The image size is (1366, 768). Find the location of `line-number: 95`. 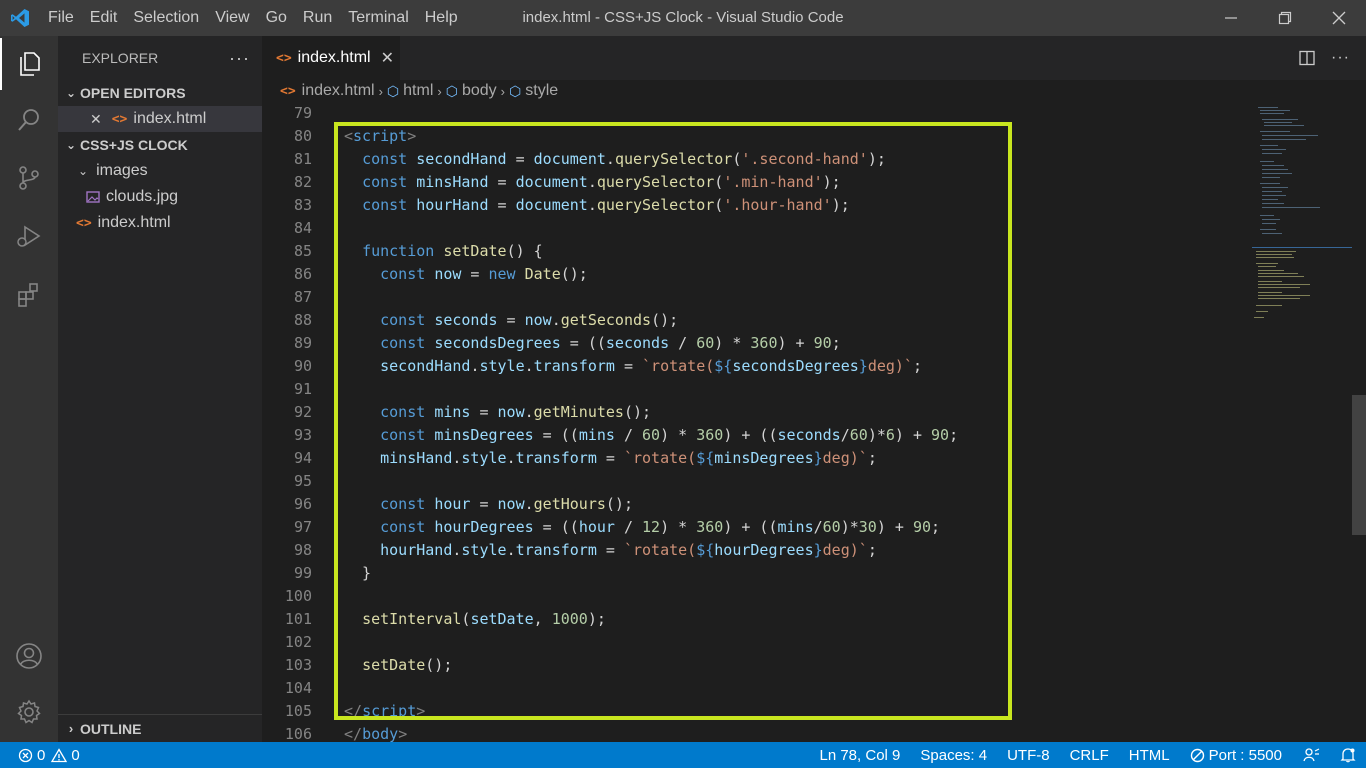

line-number: 95 is located at coordinates (302, 481).